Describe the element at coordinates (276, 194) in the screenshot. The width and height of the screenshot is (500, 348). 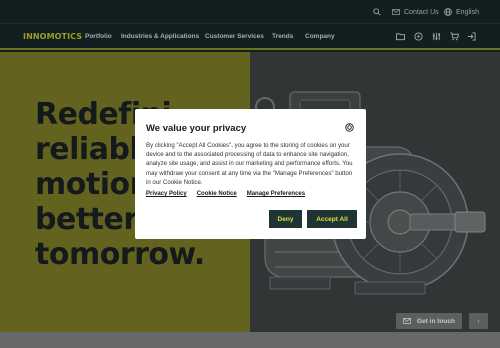
I see `manage-preferences-link: Manage Preferences` at that location.